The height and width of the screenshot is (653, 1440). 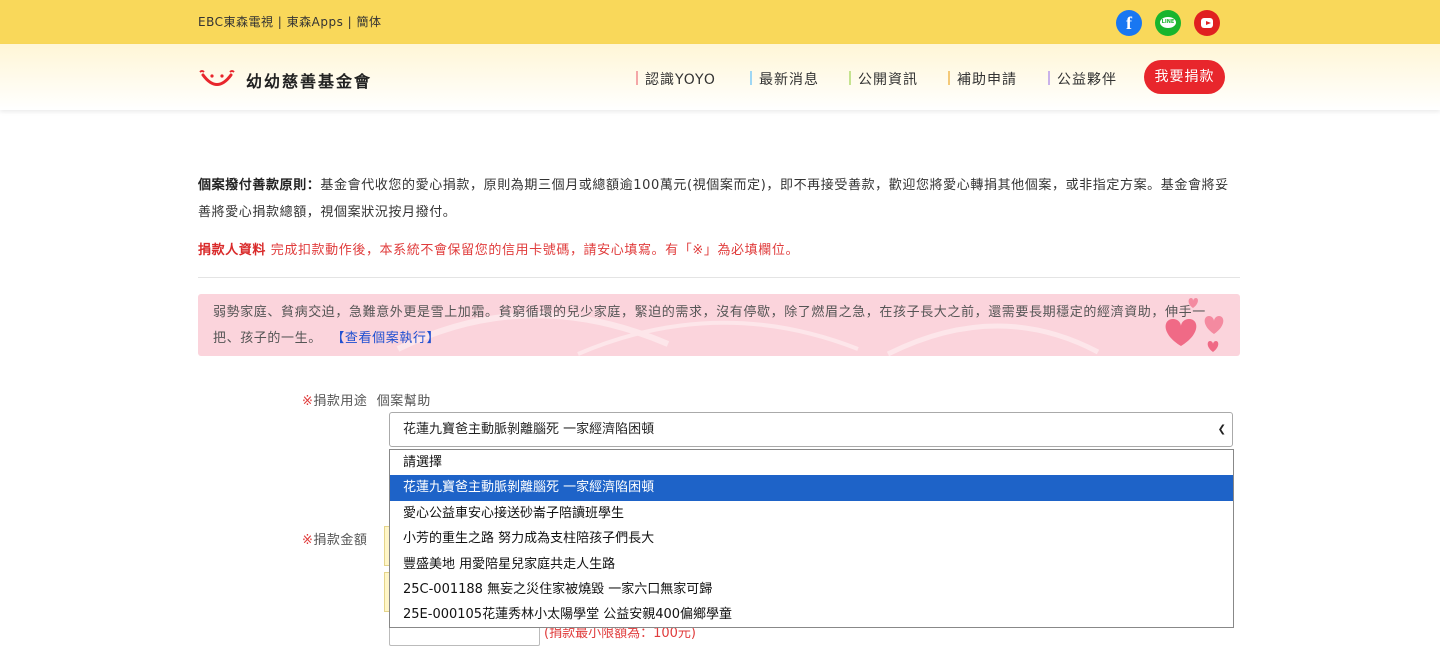 I want to click on nav-news: 最新消息, so click(x=784, y=79).